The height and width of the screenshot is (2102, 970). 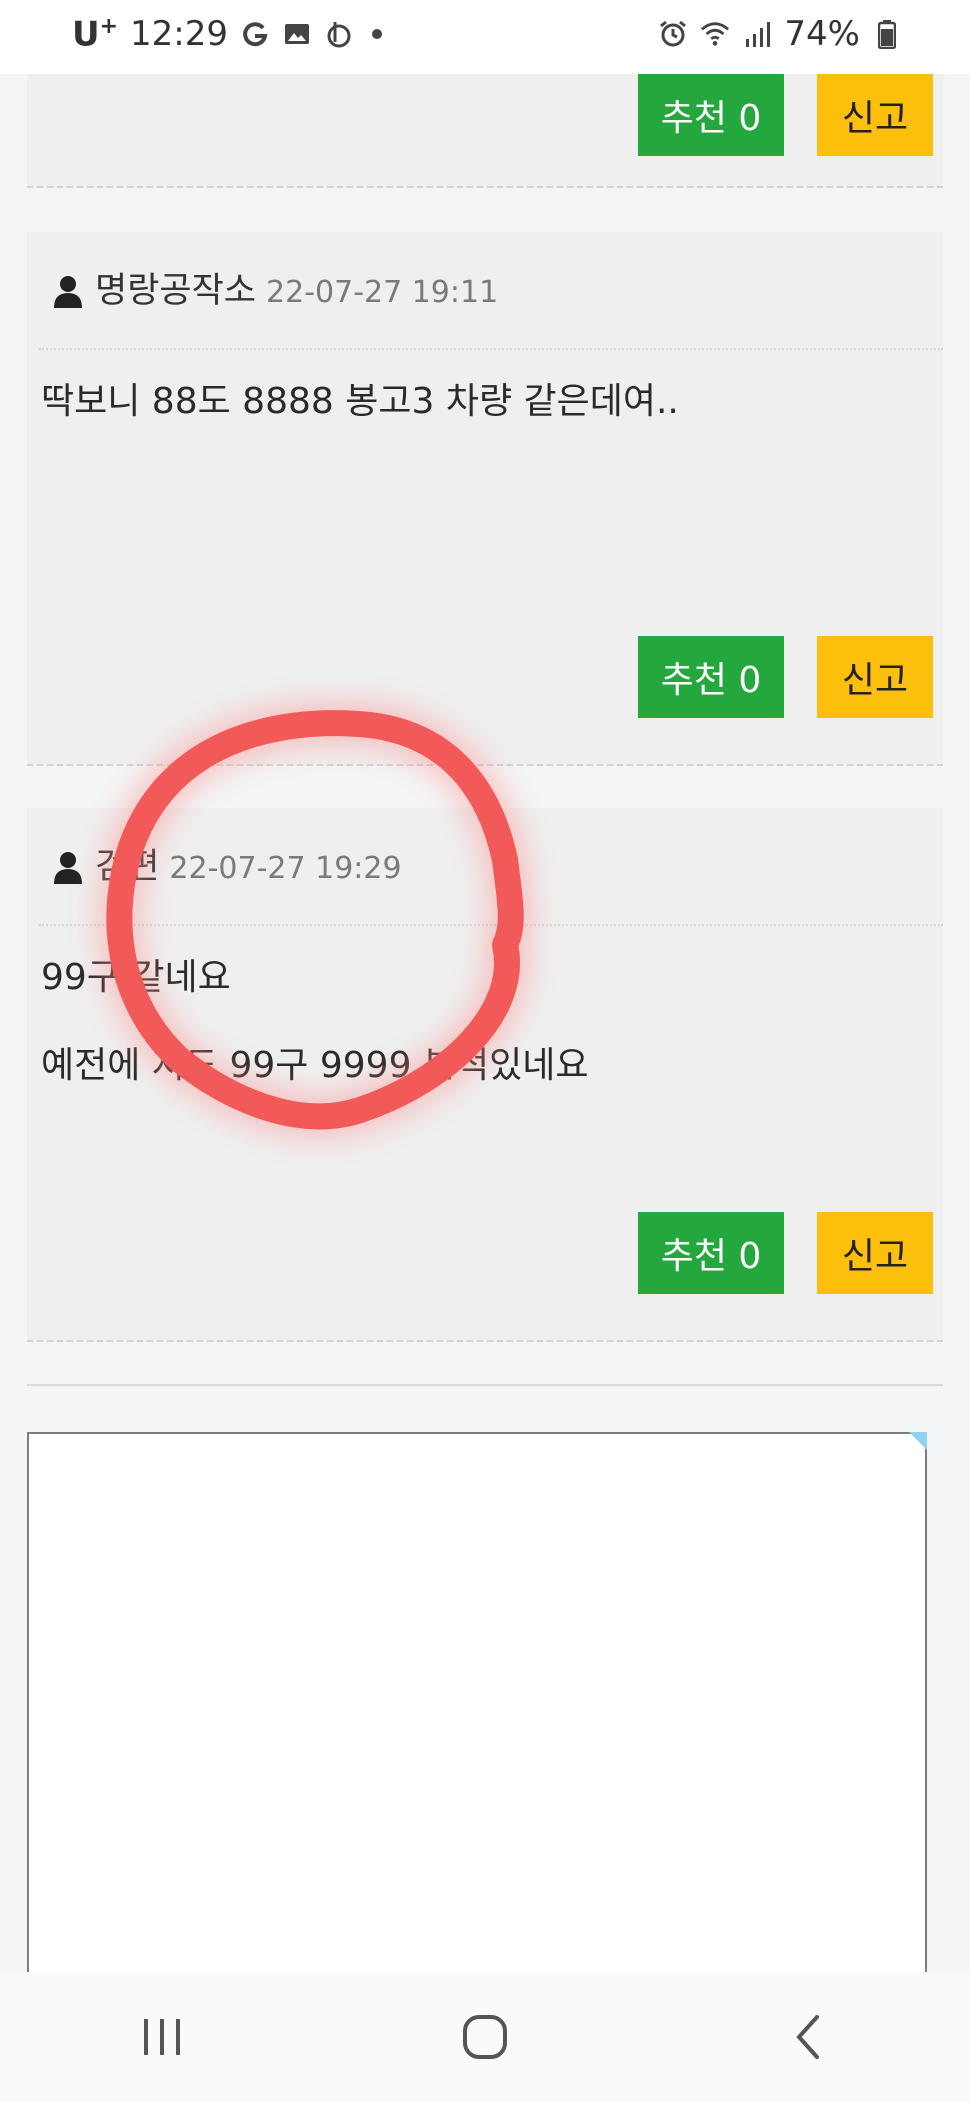 What do you see at coordinates (485, 37) in the screenshot?
I see `status-bar: U+ 12:29 74%` at bounding box center [485, 37].